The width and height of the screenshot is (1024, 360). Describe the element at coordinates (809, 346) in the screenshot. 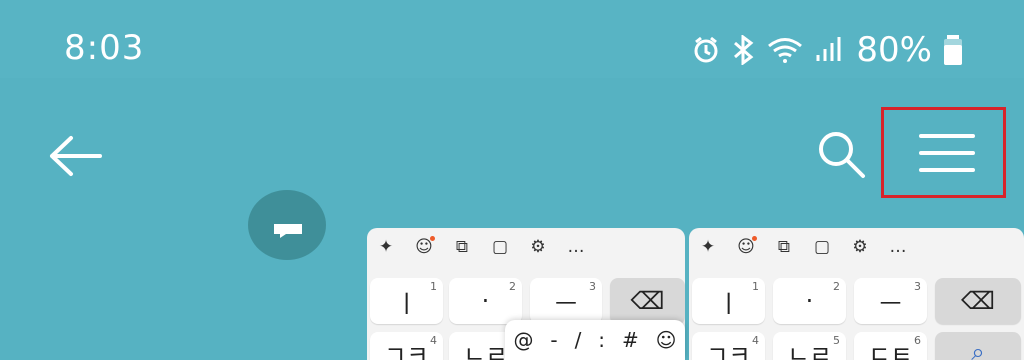

I see `key-nieun: ㄴㄹ5` at that location.